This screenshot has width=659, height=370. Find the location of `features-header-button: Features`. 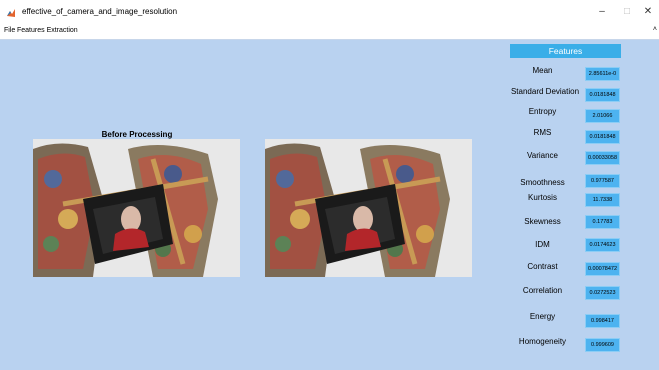

features-header-button: Features is located at coordinates (565, 51).